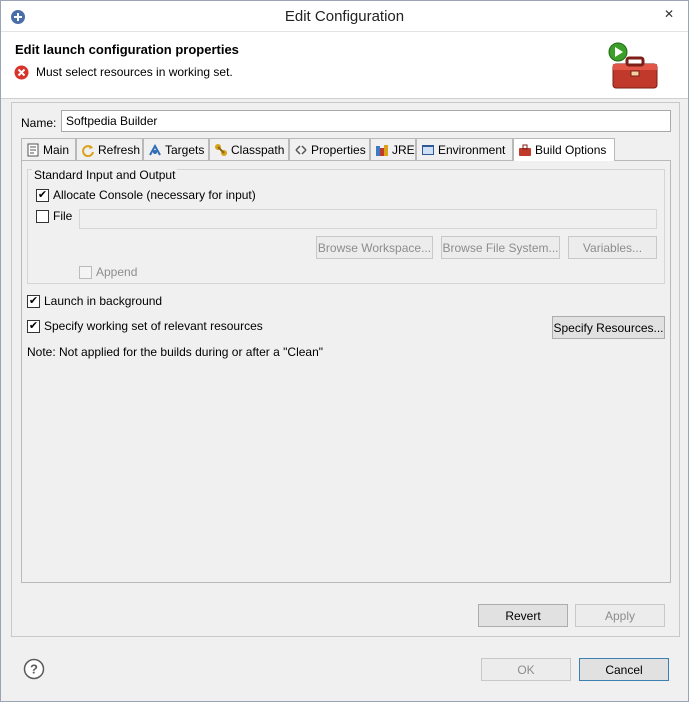 The image size is (689, 702). Describe the element at coordinates (301, 150) in the screenshot. I see `properties-tab-icon` at that location.